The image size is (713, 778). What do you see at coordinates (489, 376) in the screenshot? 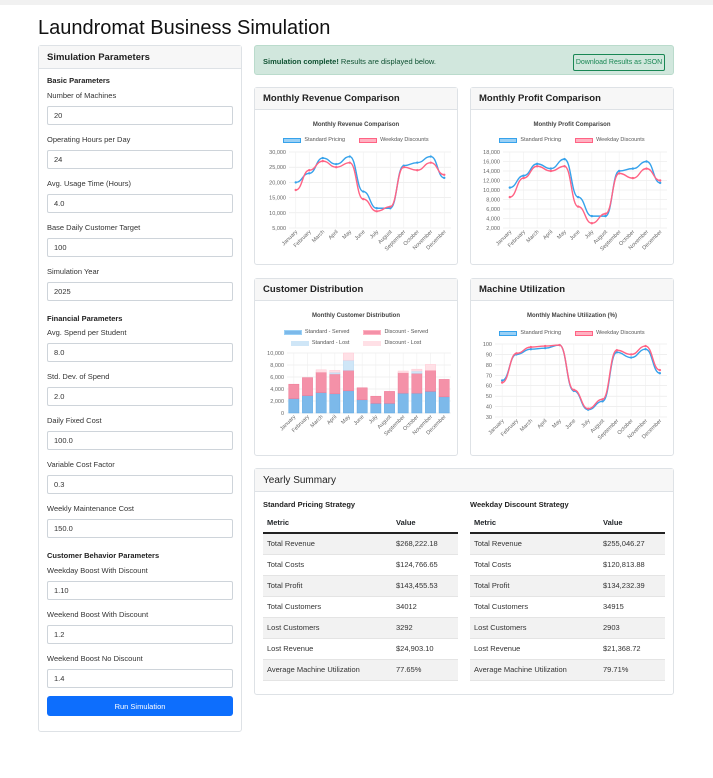
I see `y-tick-label: 70` at bounding box center [489, 376].